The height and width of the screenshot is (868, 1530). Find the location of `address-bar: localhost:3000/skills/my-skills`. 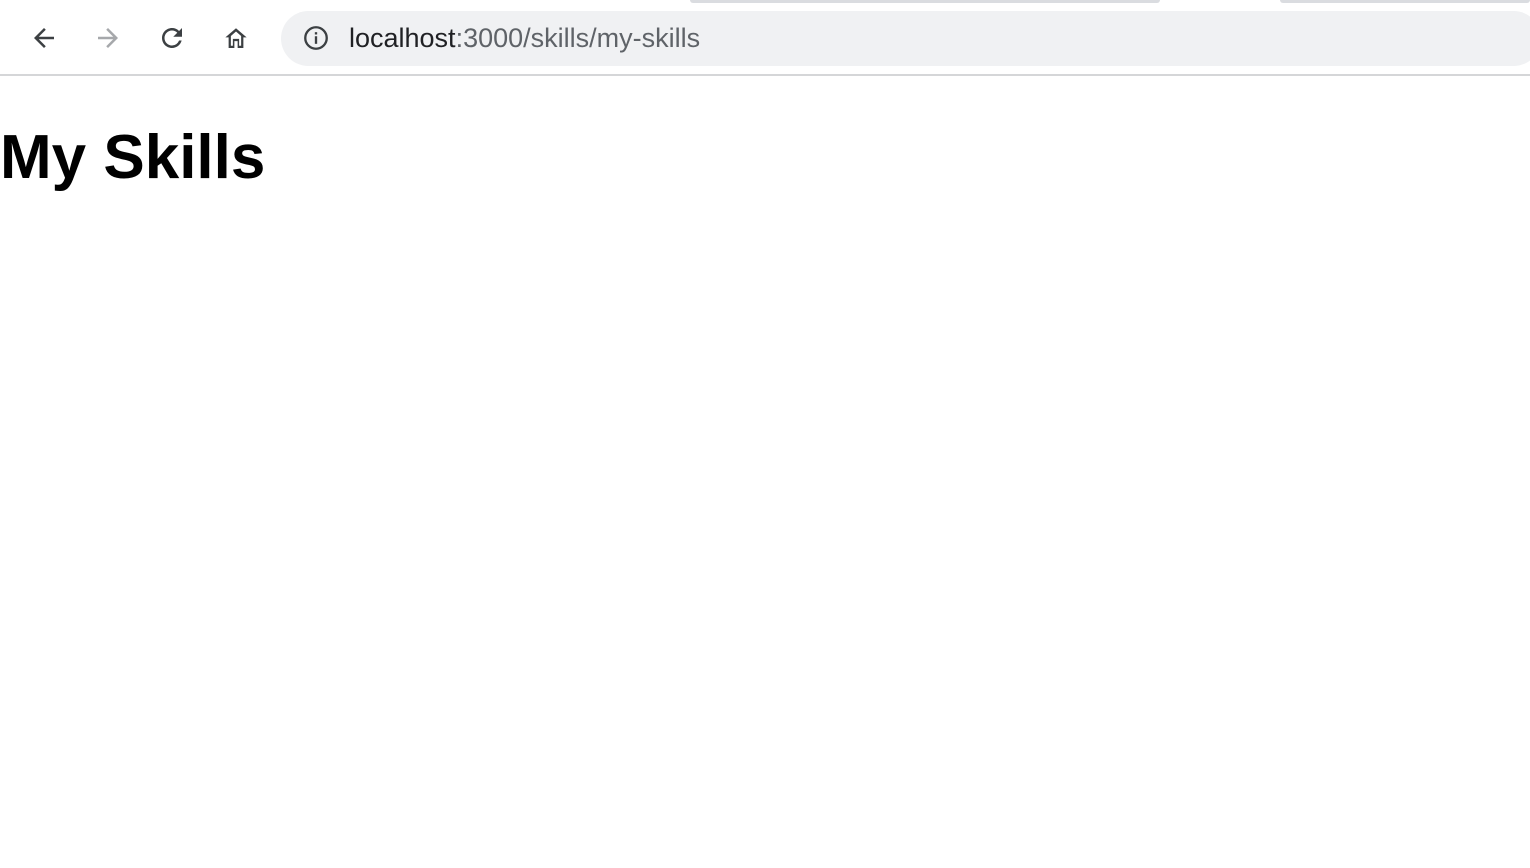

address-bar: localhost:3000/skills/my-skills is located at coordinates (905, 38).